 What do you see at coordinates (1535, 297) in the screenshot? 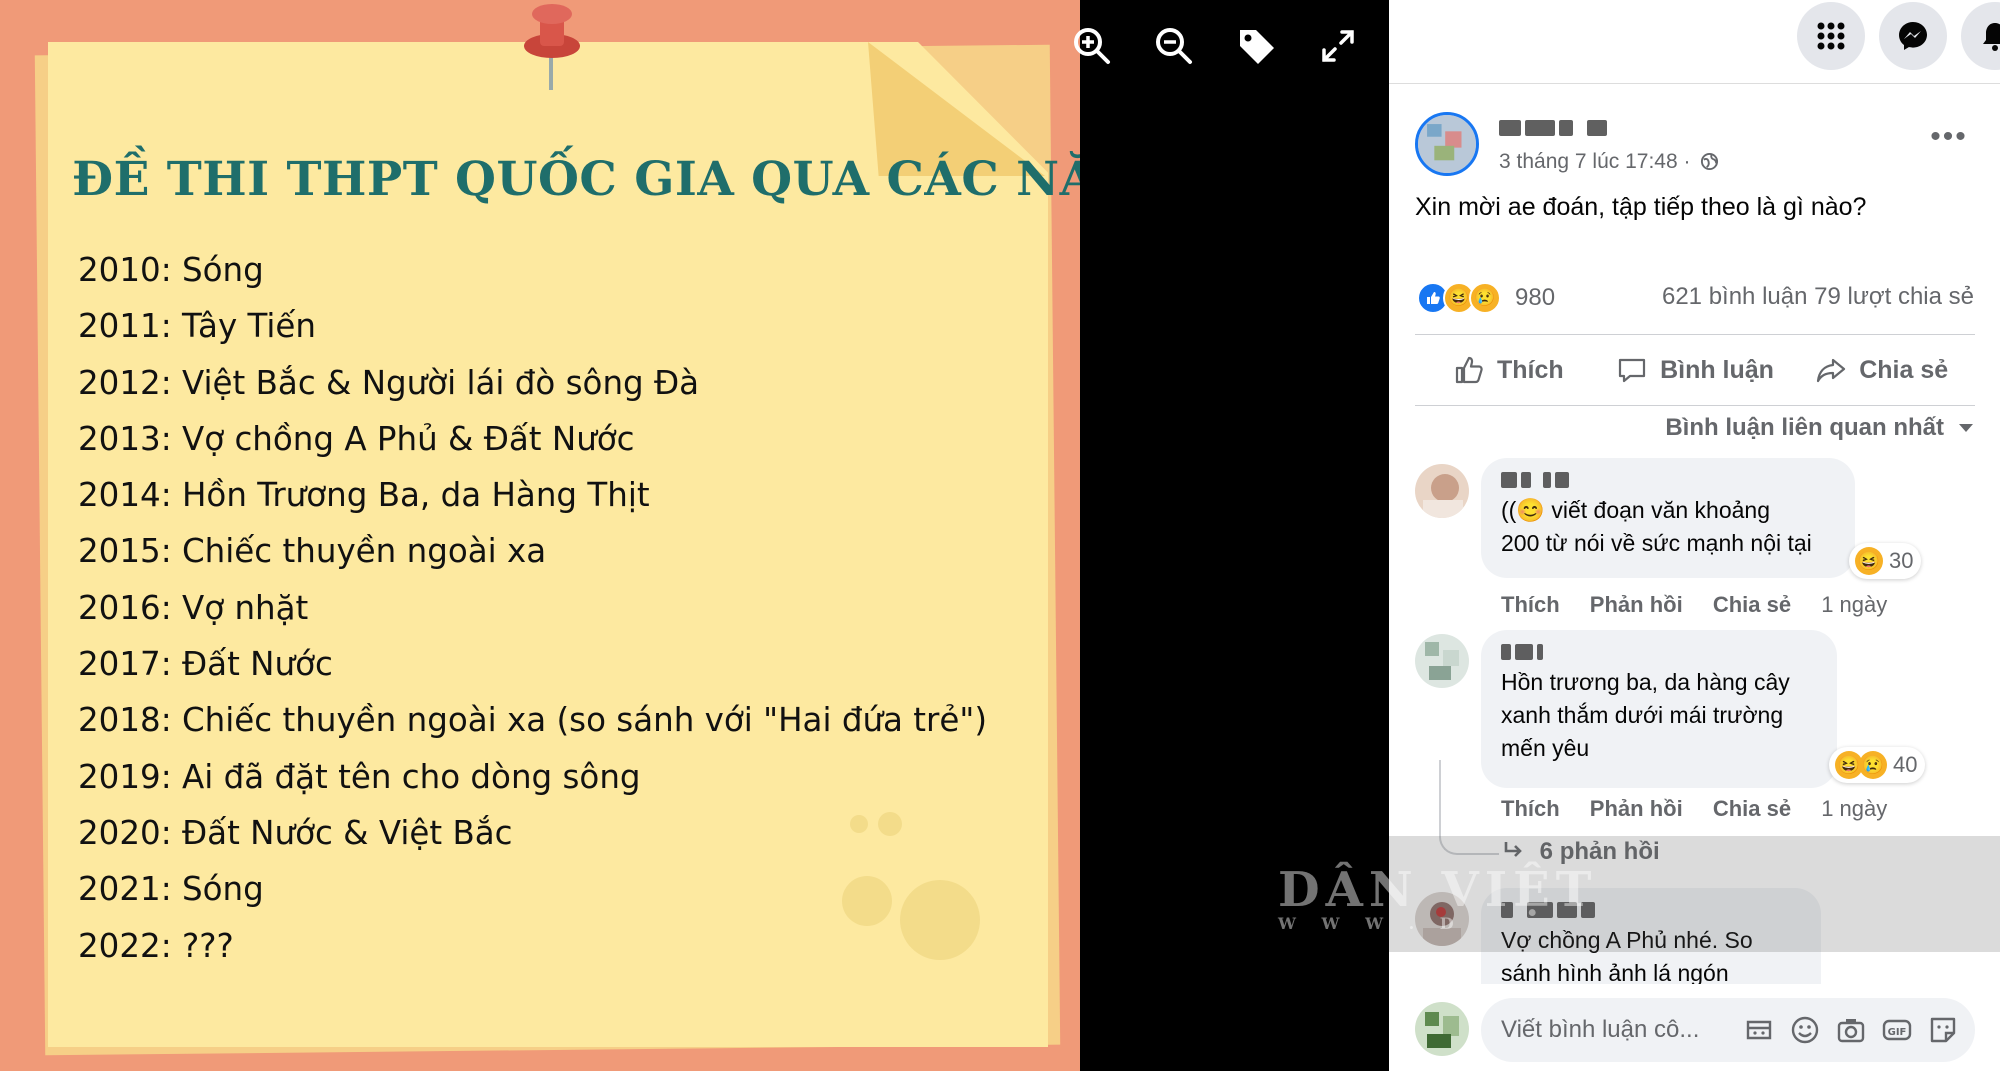
I see `reaction-count: 980` at bounding box center [1535, 297].